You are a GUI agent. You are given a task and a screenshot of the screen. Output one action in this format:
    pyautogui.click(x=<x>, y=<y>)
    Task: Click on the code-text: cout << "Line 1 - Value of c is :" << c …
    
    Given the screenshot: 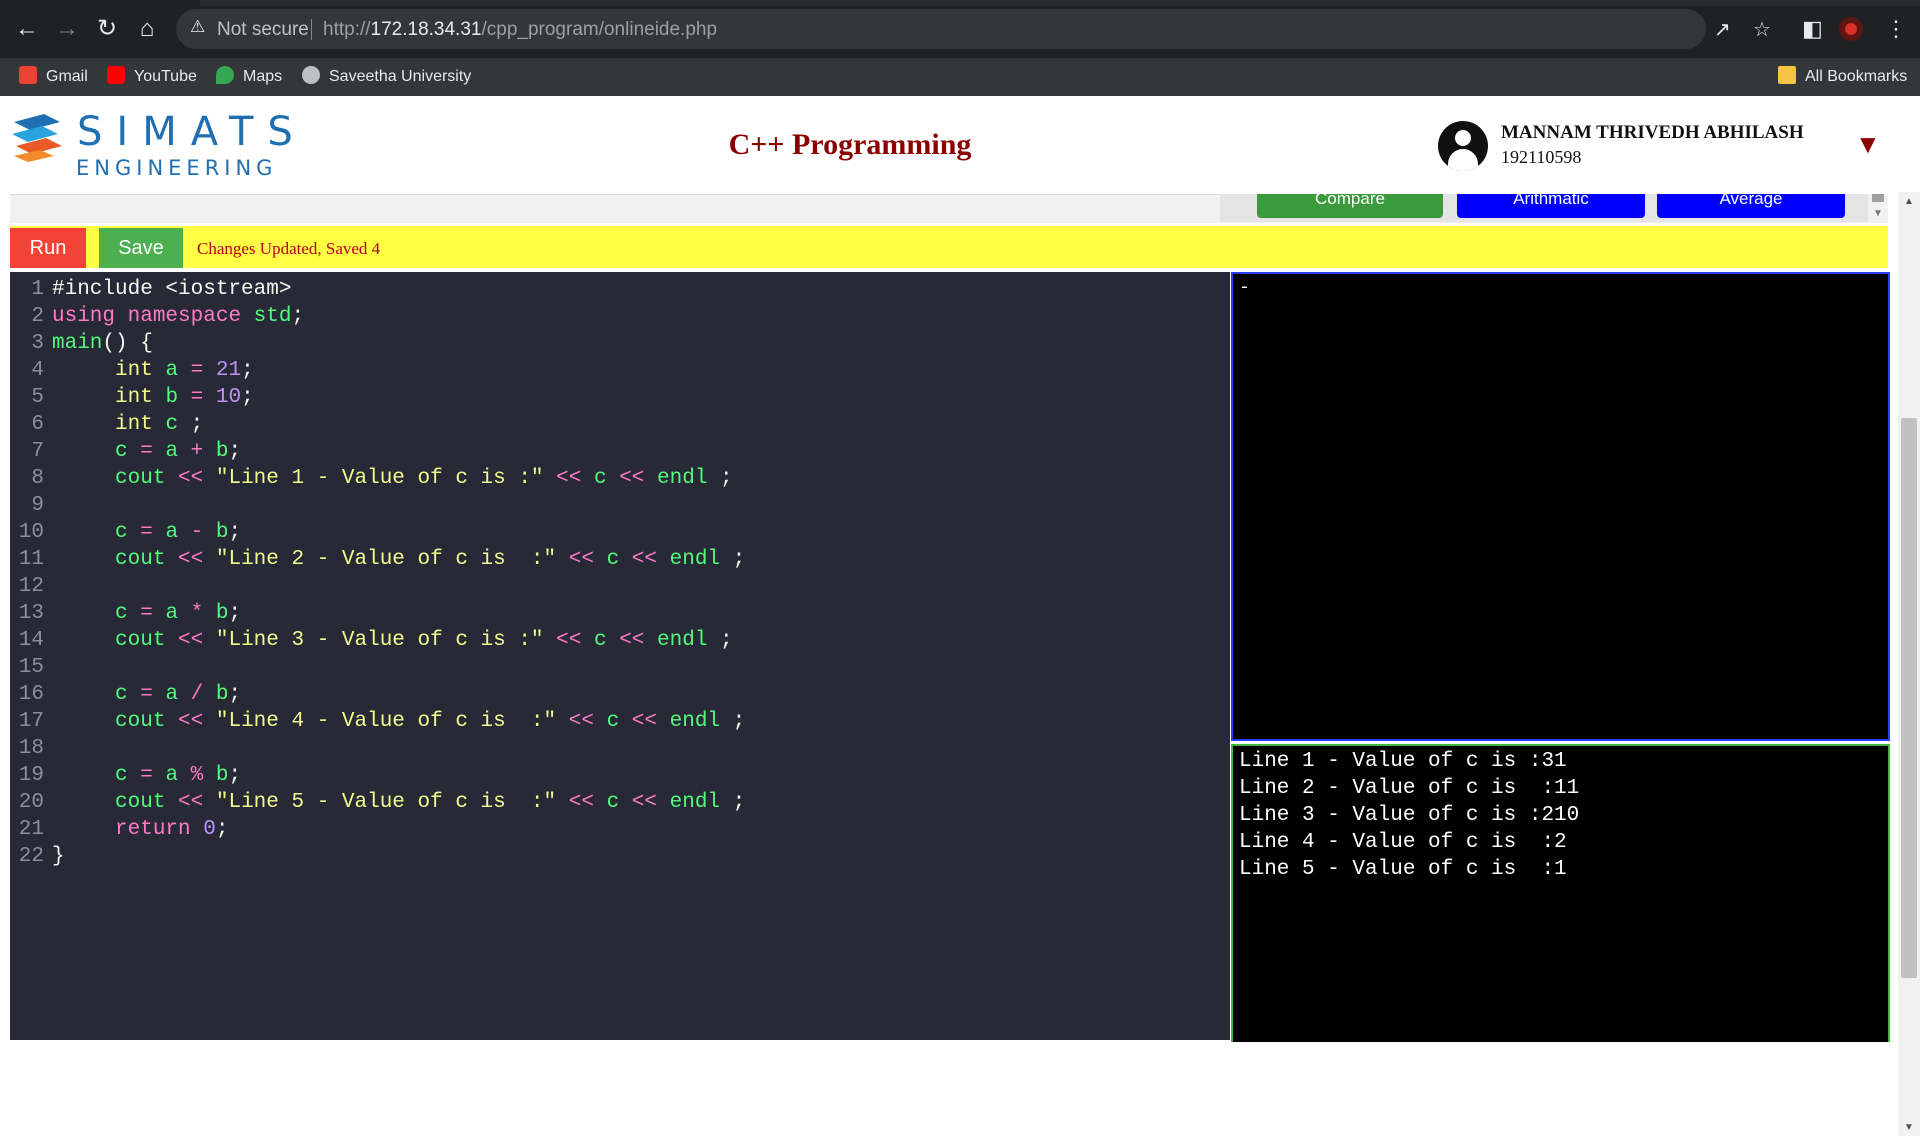 What is the action you would take?
    pyautogui.click(x=392, y=478)
    